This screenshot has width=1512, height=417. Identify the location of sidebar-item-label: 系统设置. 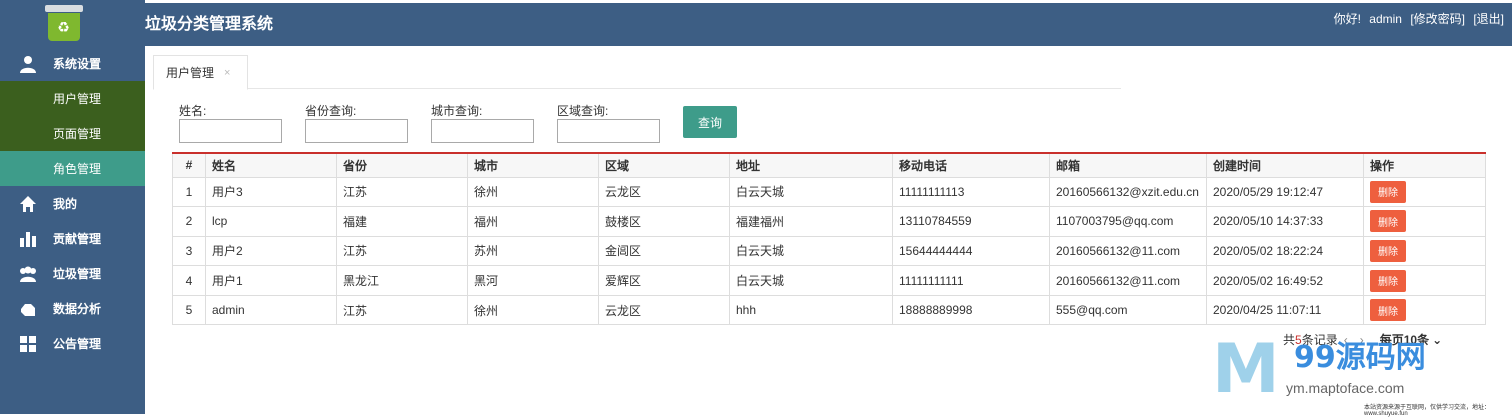
(77, 63).